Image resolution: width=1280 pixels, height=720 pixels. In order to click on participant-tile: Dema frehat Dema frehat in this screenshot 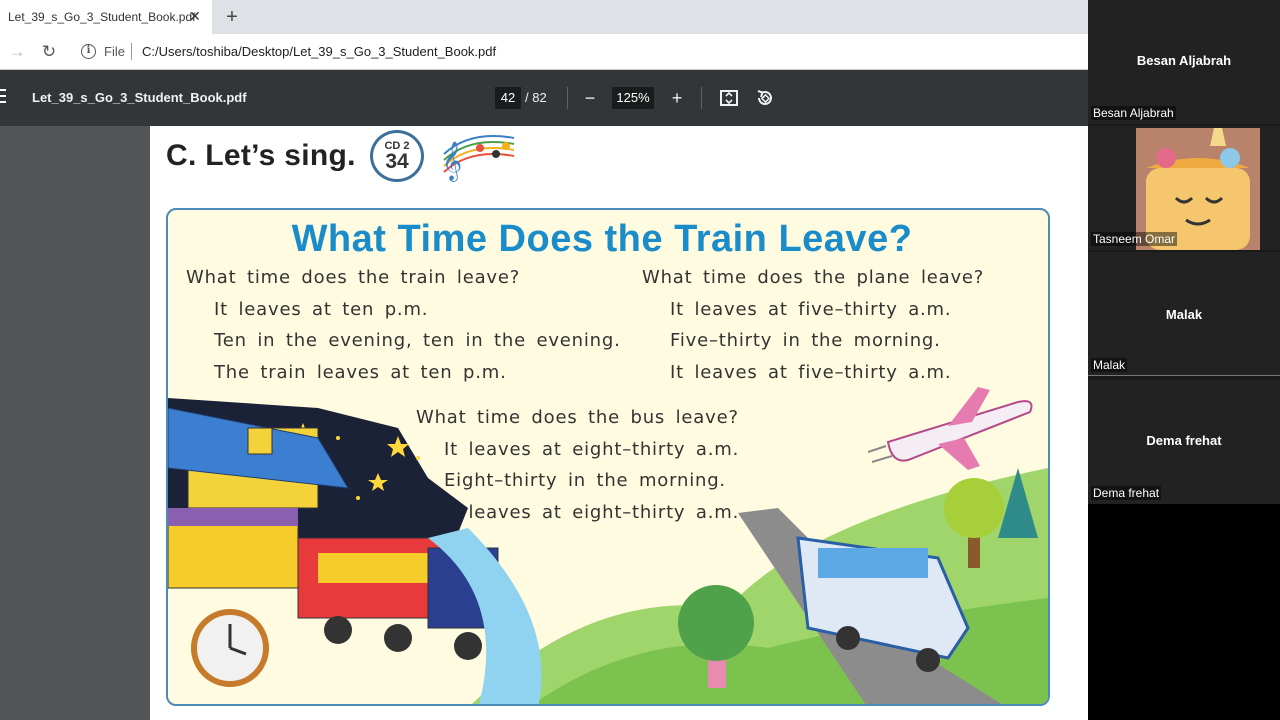, I will do `click(1184, 442)`.